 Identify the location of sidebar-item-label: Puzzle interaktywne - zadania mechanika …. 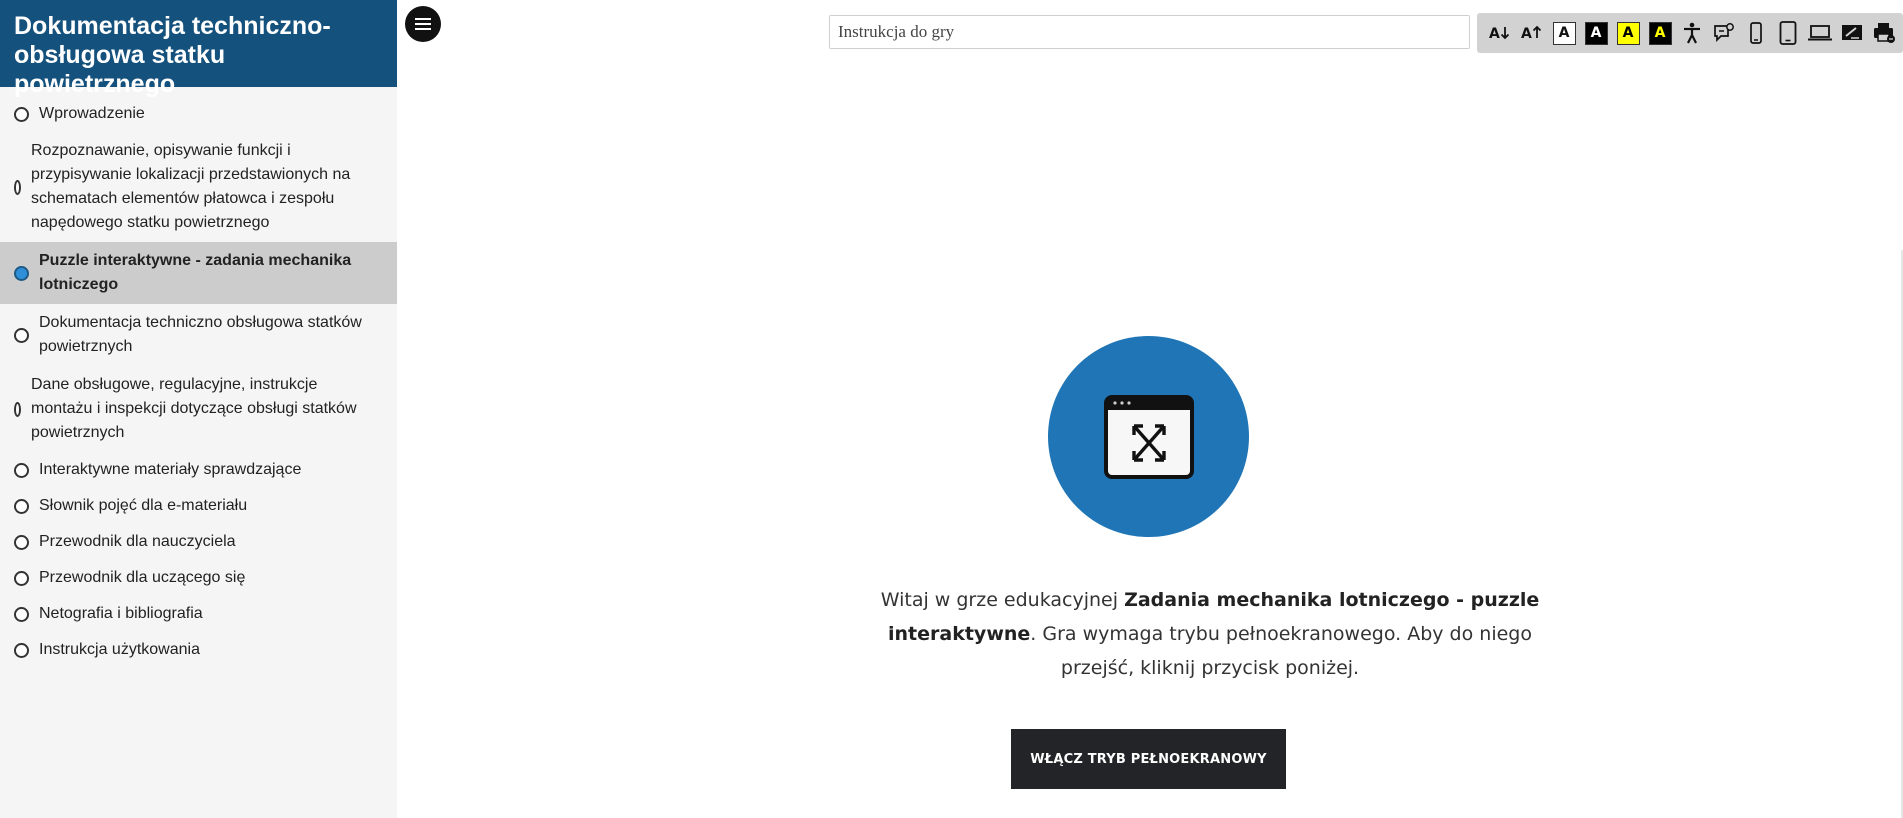
(195, 272).